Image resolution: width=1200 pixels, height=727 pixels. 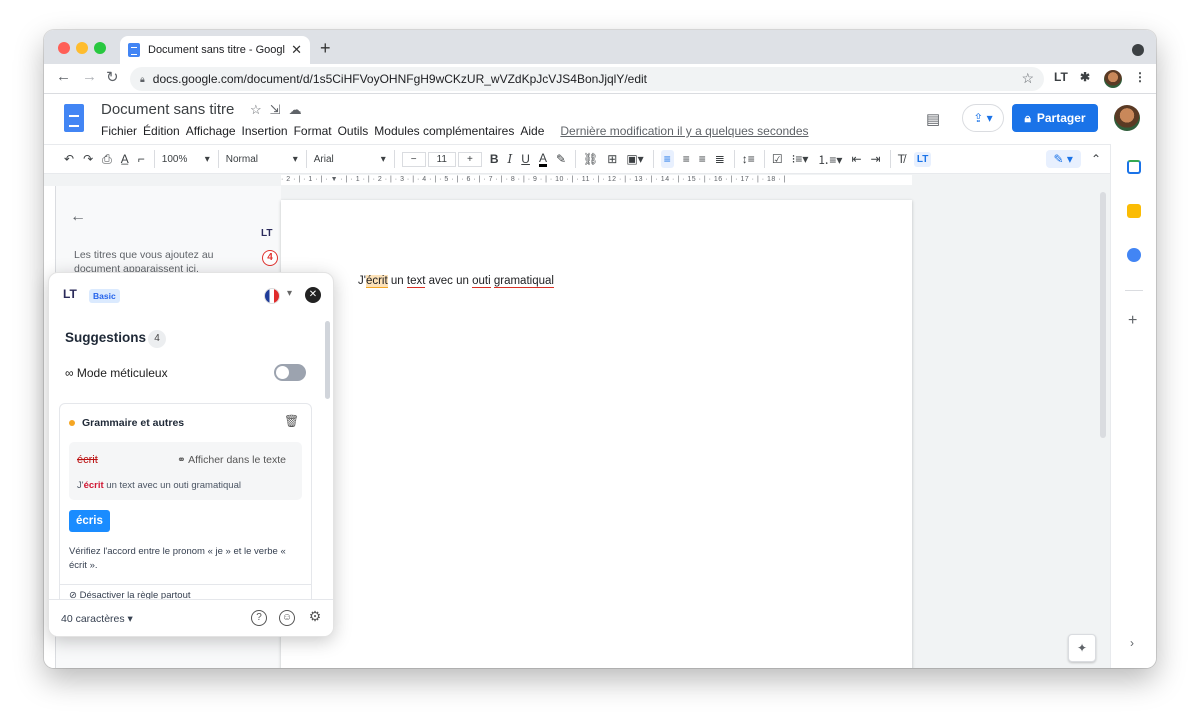 I want to click on menu-modules: Modules complémentaires, so click(x=444, y=131).